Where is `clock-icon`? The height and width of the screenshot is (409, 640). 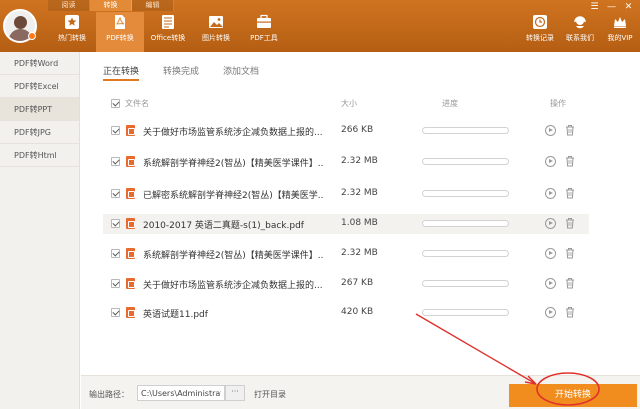 clock-icon is located at coordinates (540, 22).